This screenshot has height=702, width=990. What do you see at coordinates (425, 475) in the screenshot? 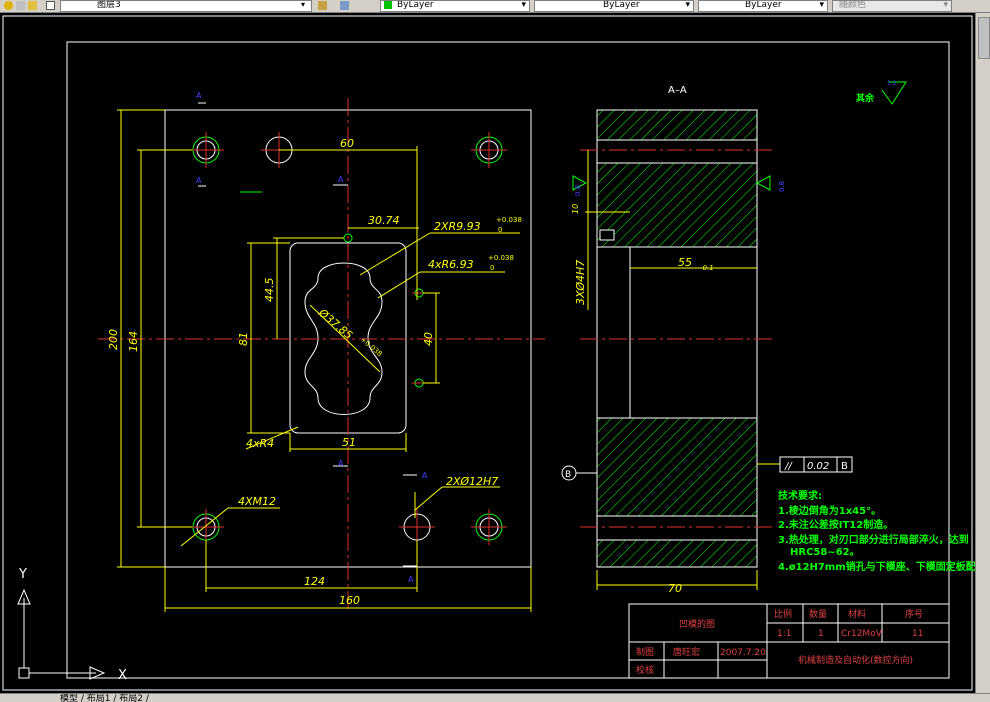
I see `section-marker-5: A` at bounding box center [425, 475].